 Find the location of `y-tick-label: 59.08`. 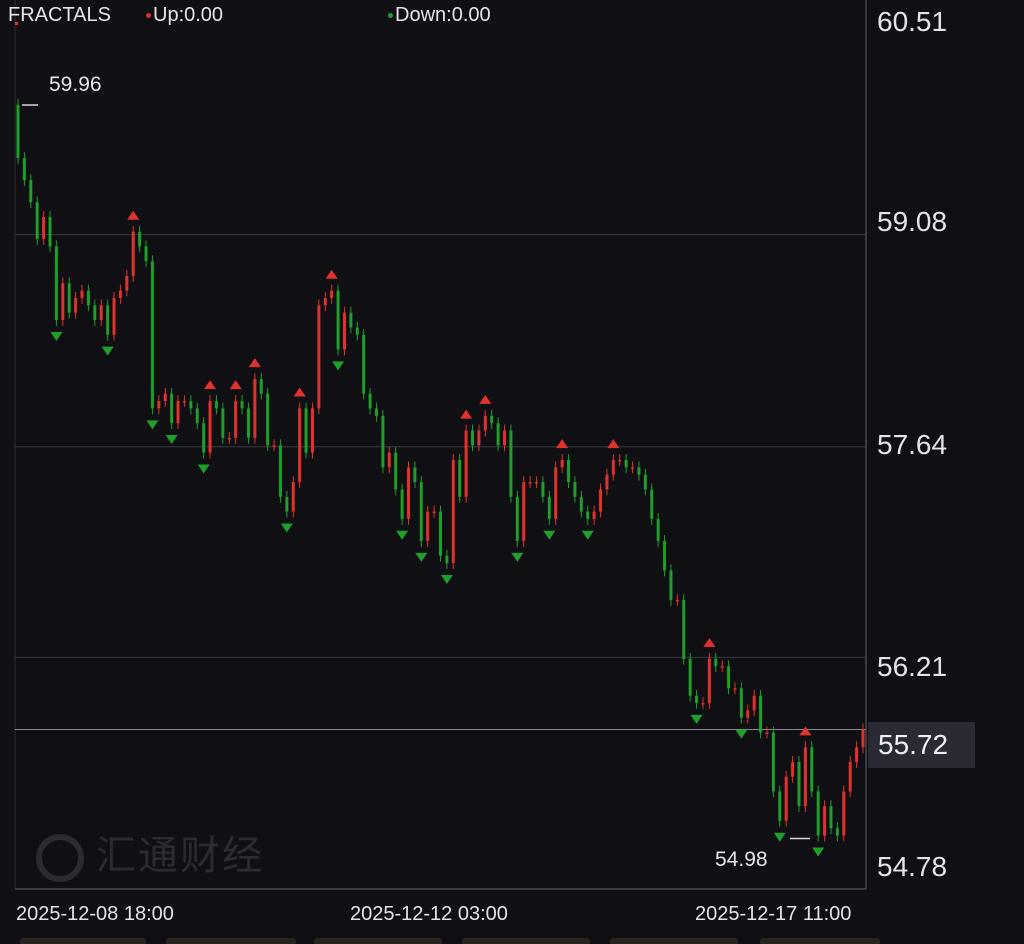

y-tick-label: 59.08 is located at coordinates (912, 221).